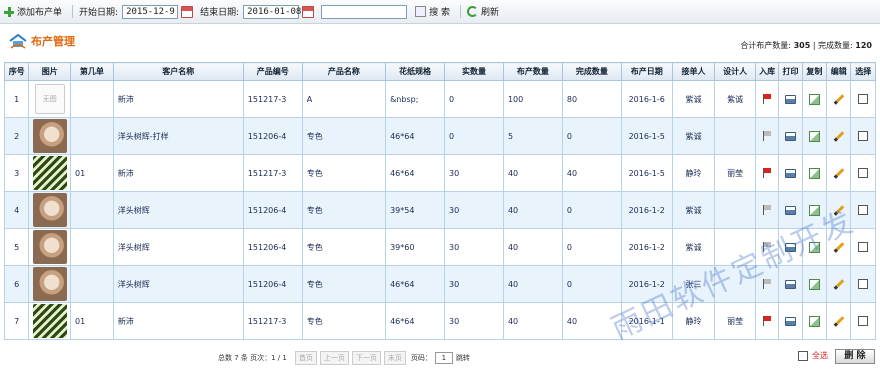 The width and height of the screenshot is (880, 382). I want to click on order-taker: 静玲, so click(693, 321).